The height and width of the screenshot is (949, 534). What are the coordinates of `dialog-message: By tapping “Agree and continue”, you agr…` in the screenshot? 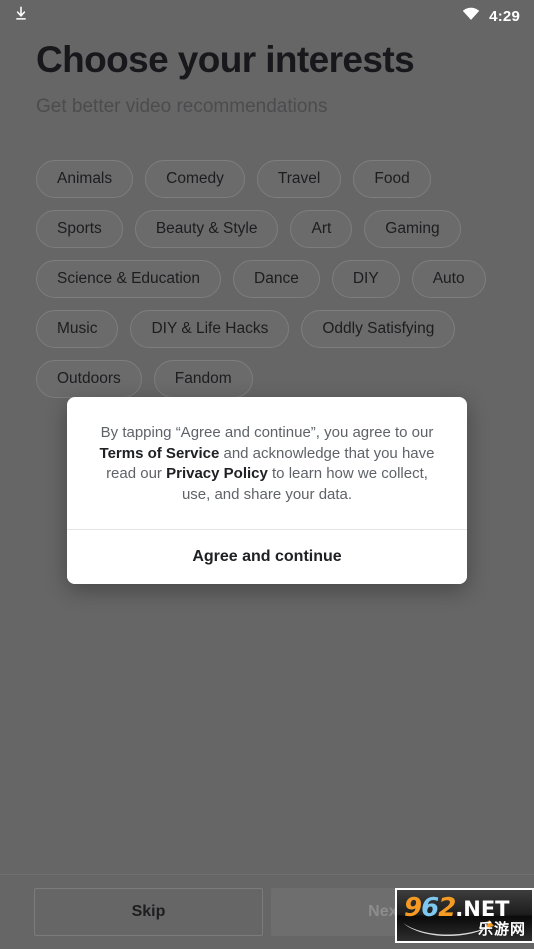 It's located at (267, 463).